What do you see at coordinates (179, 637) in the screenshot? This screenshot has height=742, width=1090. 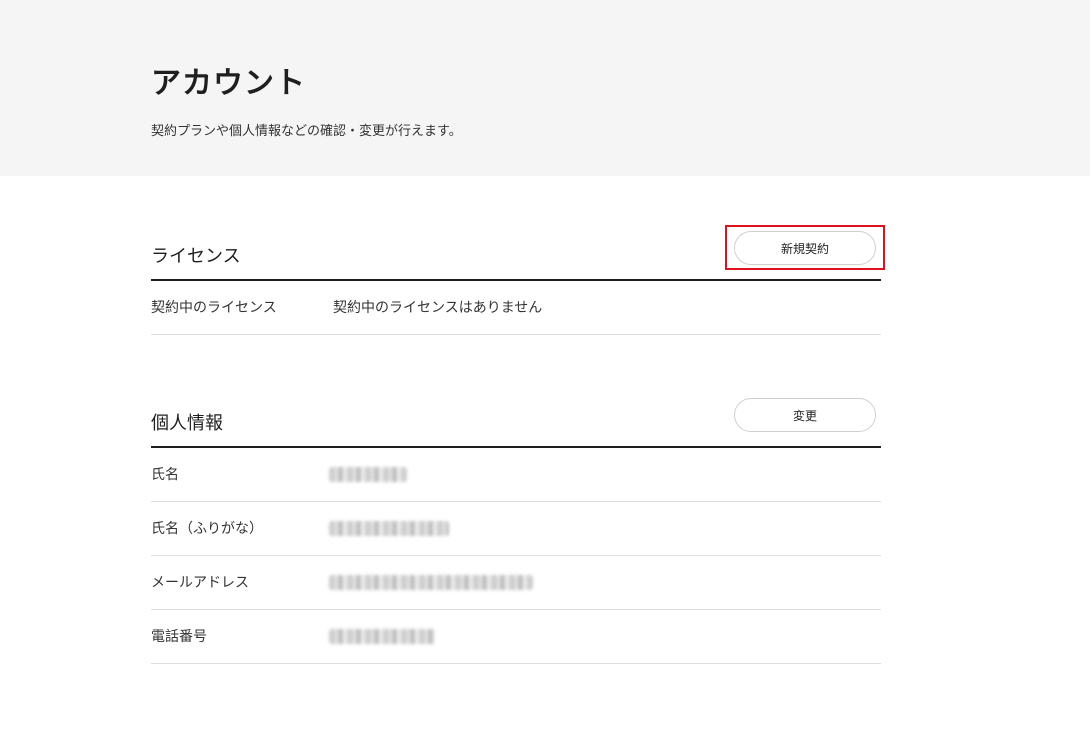 I see `phone-label: 電話番号` at bounding box center [179, 637].